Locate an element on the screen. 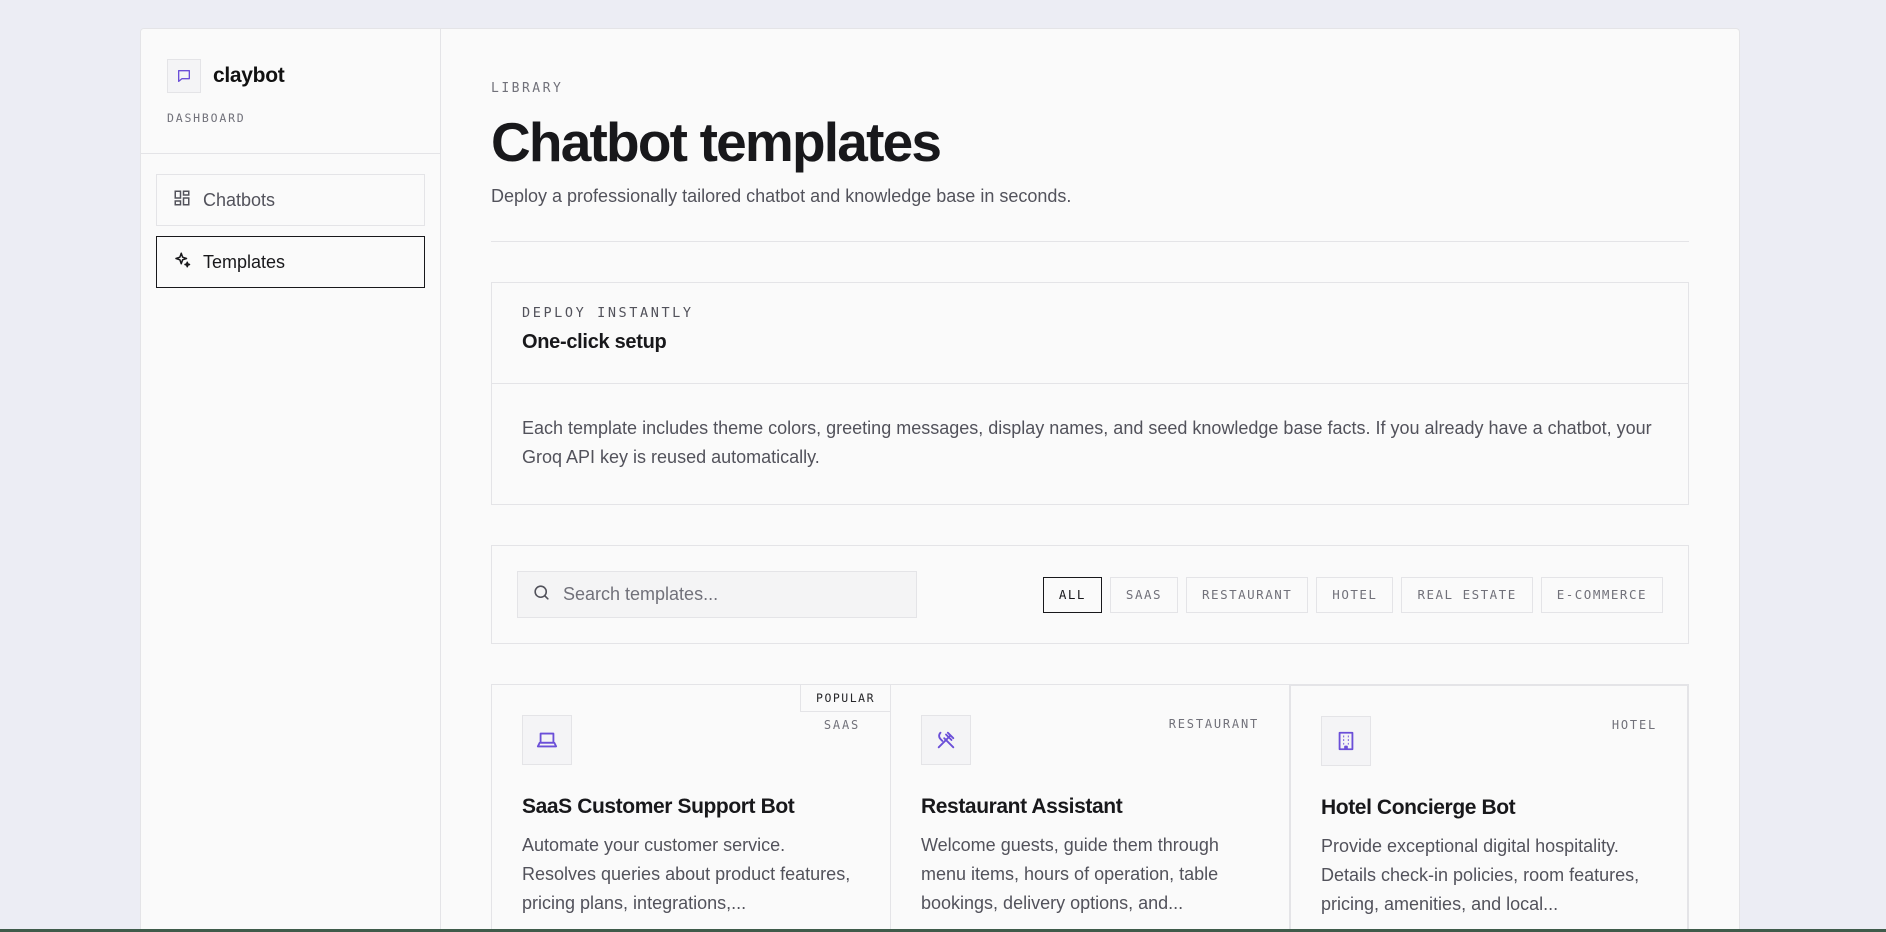  search-icon is located at coordinates (541, 595).